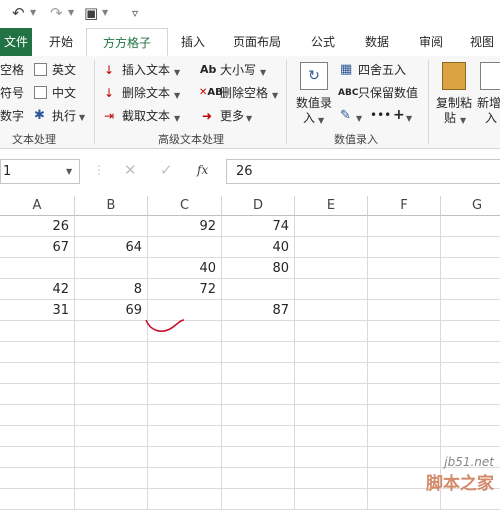  Describe the element at coordinates (82, 118) in the screenshot. I see `execute-dropdown-icon: ▼` at that location.